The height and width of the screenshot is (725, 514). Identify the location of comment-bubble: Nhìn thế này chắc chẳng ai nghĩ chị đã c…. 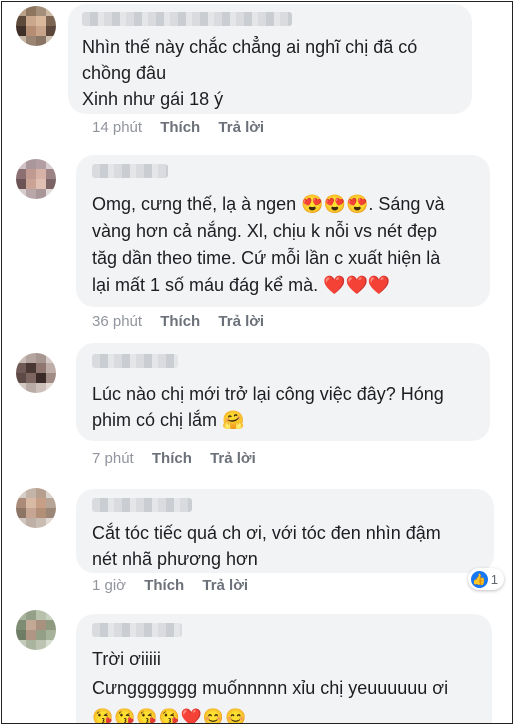
(270, 59).